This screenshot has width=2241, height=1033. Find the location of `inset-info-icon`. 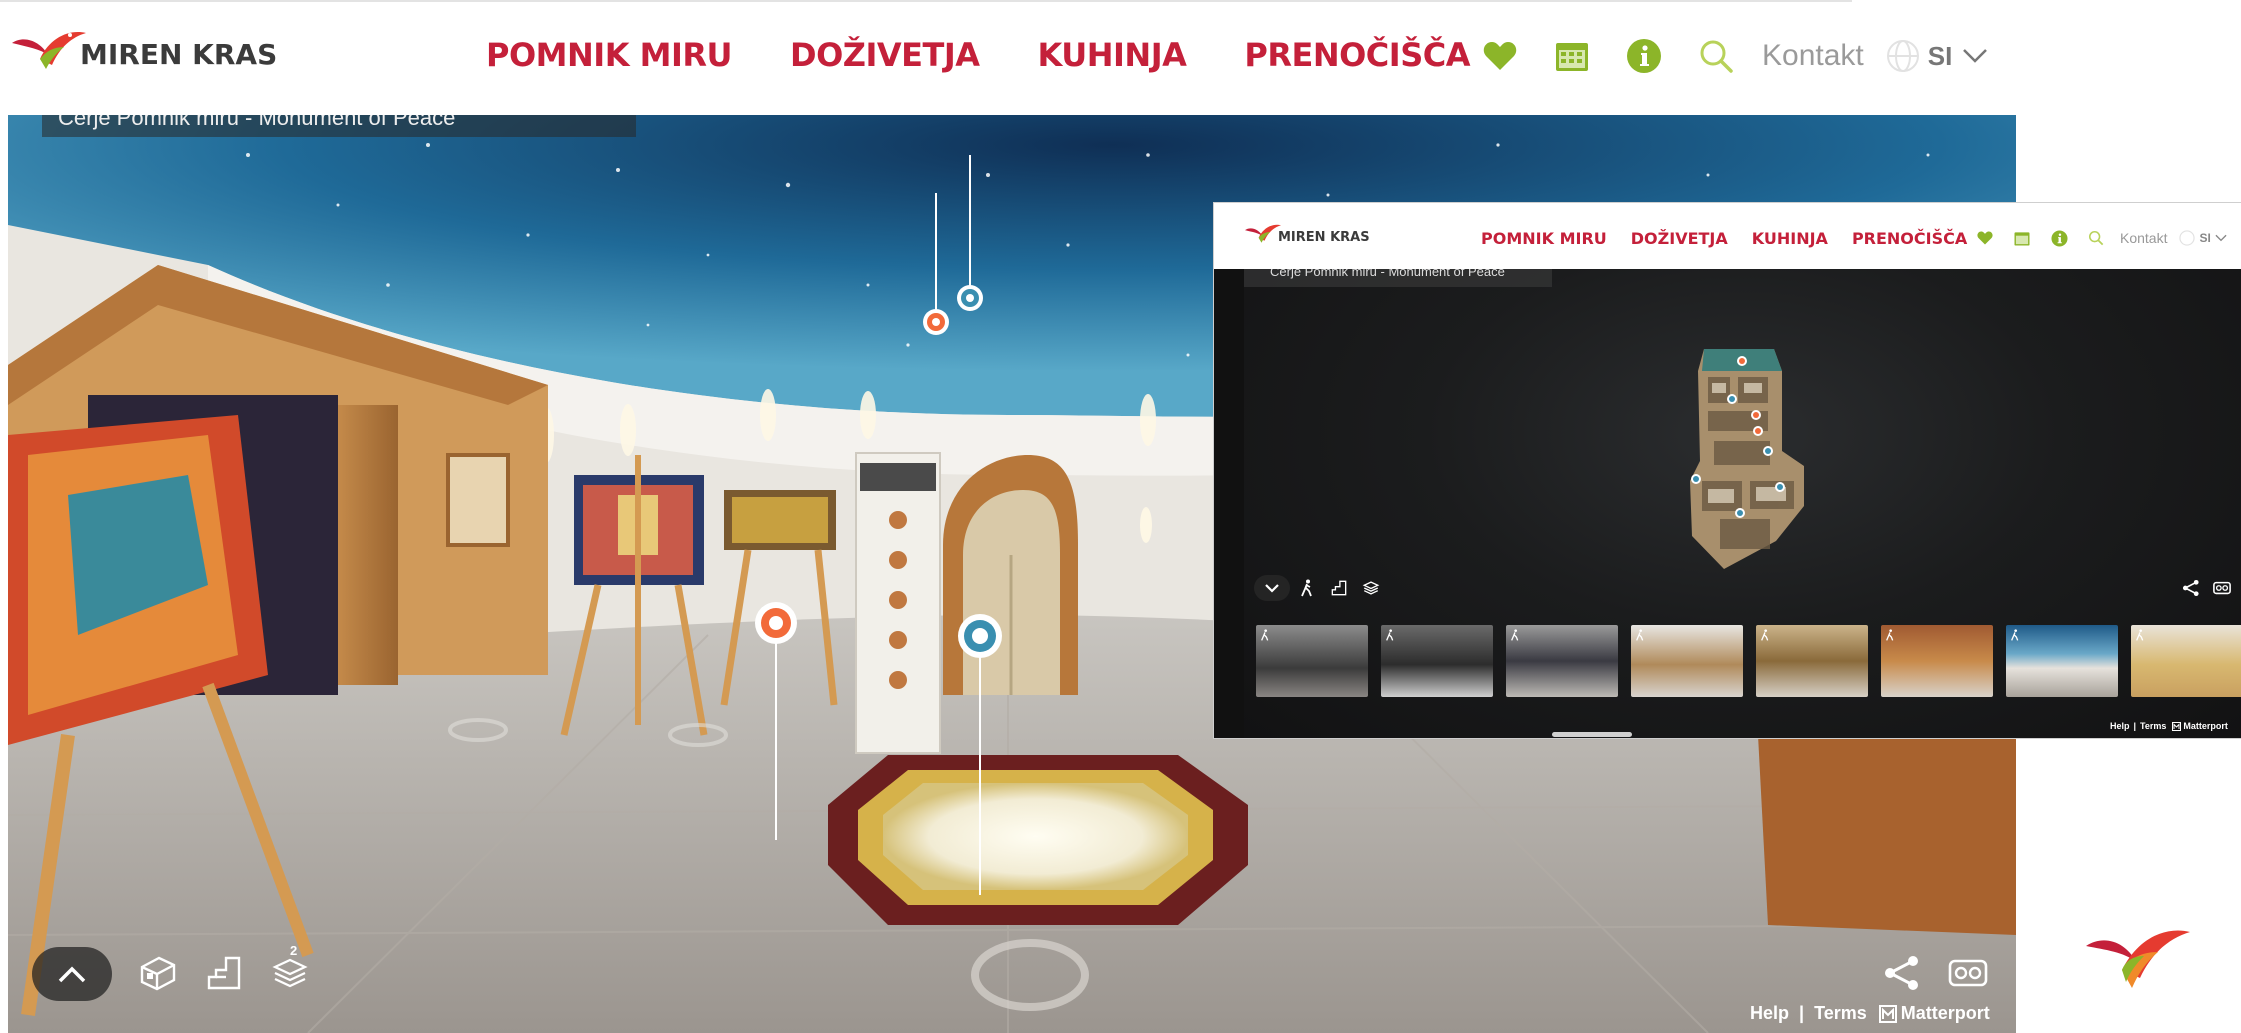

inset-info-icon is located at coordinates (2059, 238).